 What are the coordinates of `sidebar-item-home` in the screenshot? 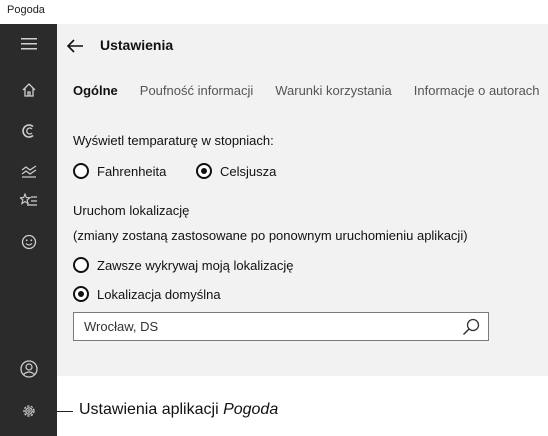 It's located at (28, 90).